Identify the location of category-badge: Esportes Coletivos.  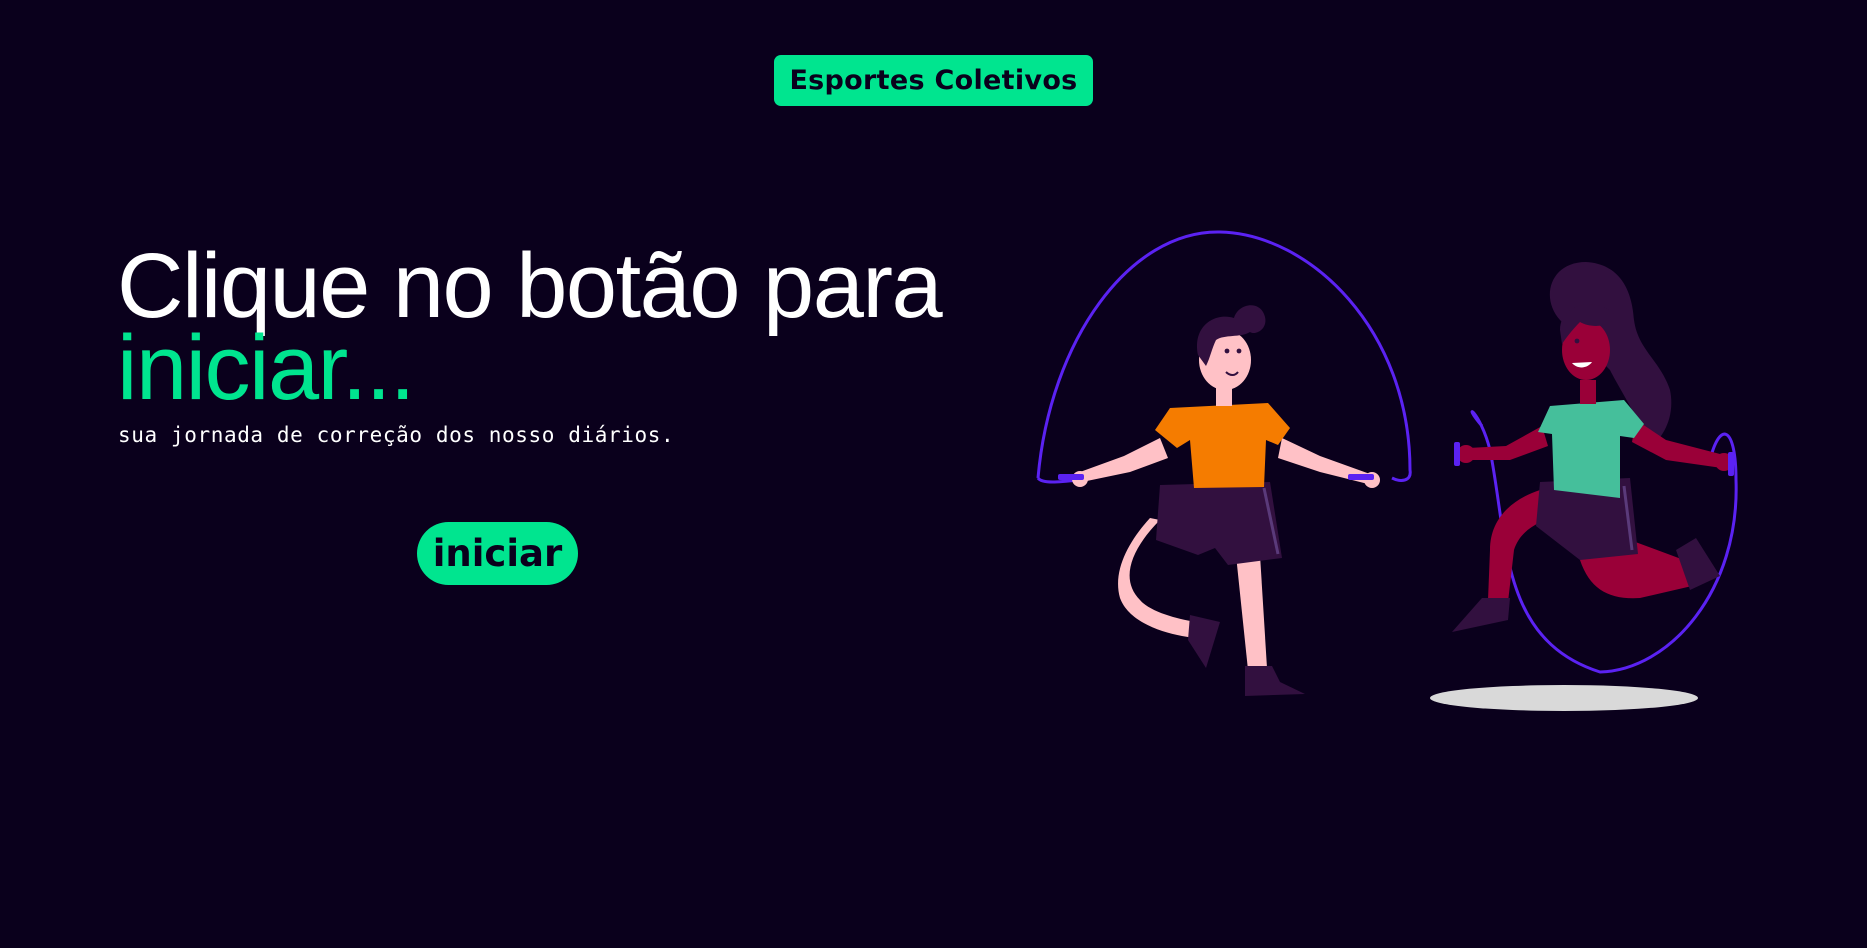
(933, 80).